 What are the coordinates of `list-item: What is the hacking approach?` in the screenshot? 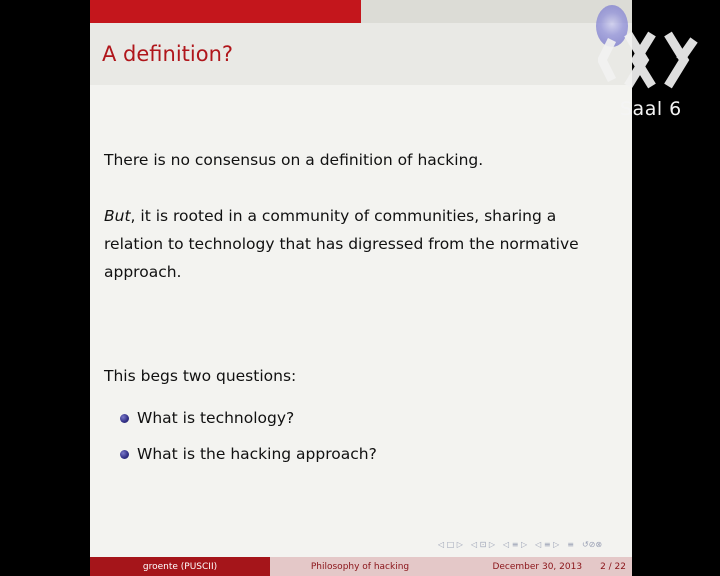 It's located at (248, 454).